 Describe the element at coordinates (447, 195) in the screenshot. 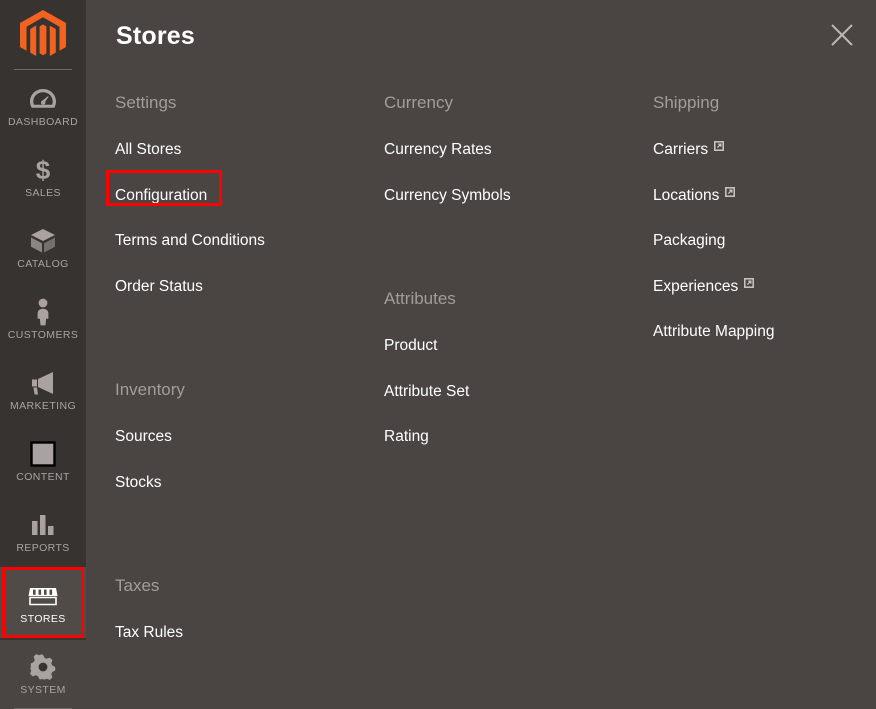

I see `menu-link-currency-symbols: Currency Symbols` at that location.